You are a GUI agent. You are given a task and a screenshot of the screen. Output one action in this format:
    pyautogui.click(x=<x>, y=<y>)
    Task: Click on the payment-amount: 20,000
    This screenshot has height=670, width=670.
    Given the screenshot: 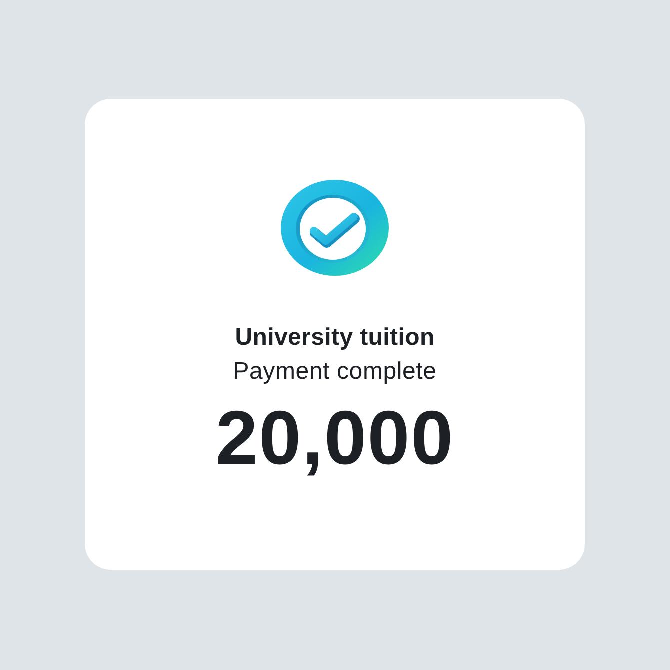 What is the action you would take?
    pyautogui.click(x=335, y=439)
    